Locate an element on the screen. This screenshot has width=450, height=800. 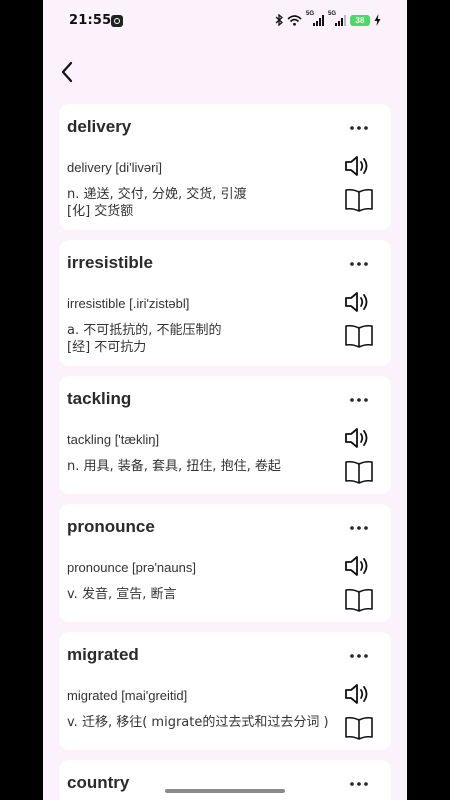
back-button is located at coordinates (67, 72).